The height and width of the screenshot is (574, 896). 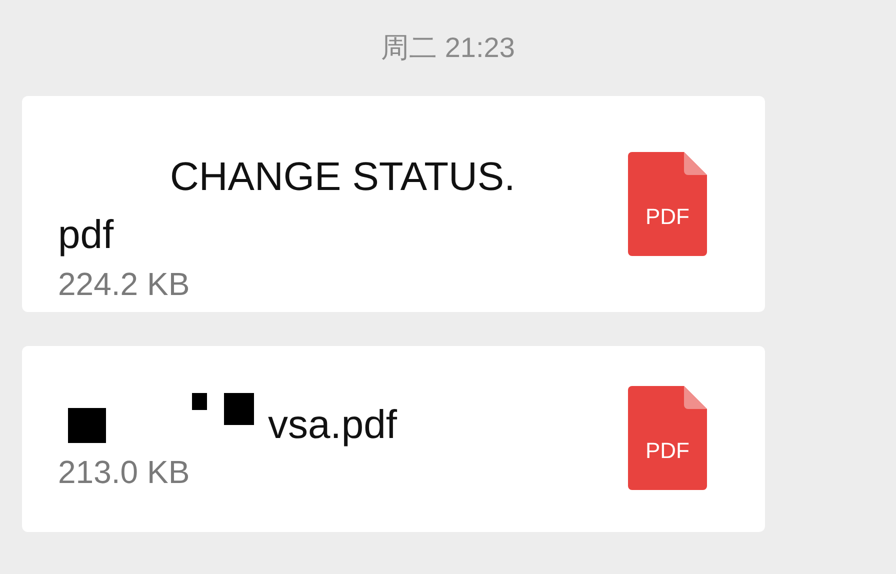 What do you see at coordinates (332, 425) in the screenshot?
I see `file-name: vsa.pdf` at bounding box center [332, 425].